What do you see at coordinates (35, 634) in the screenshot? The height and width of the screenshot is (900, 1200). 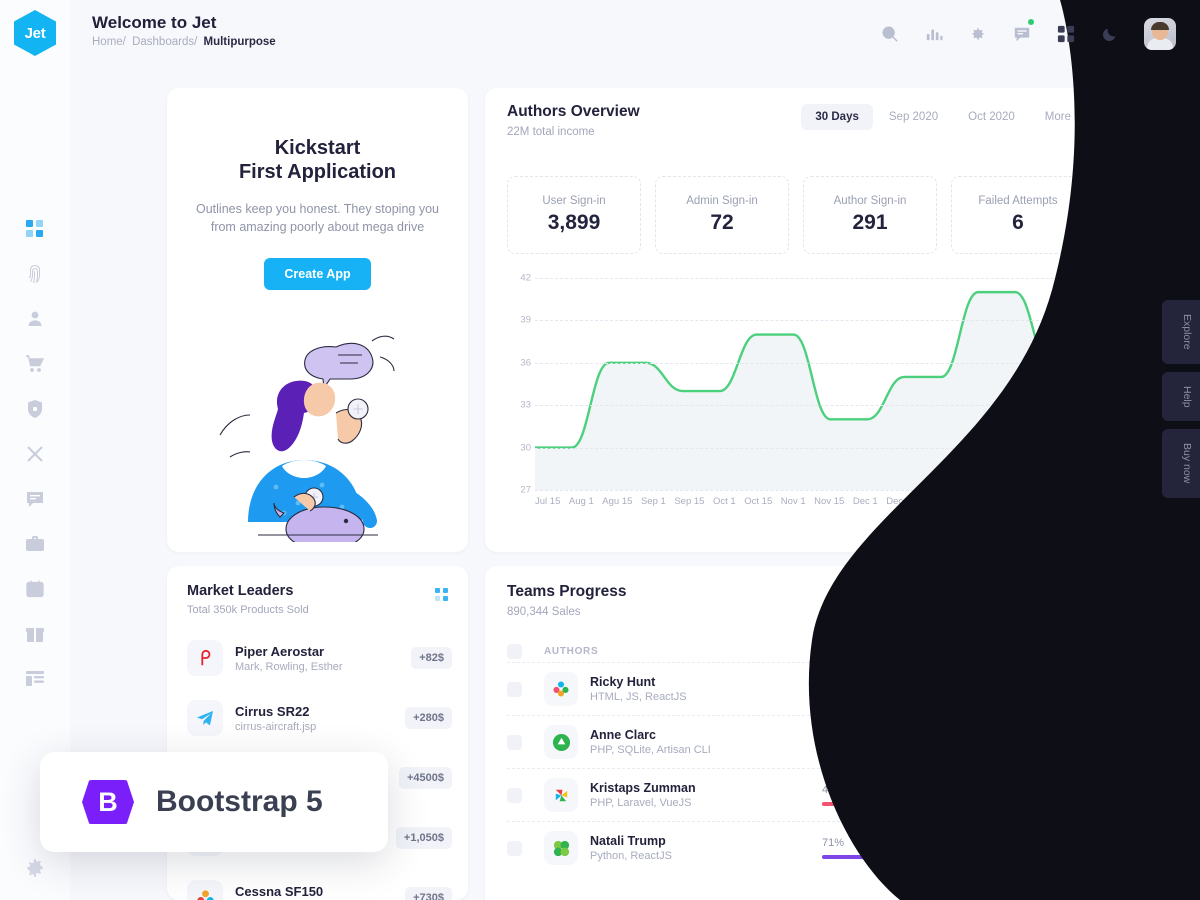 I see `sidebar-item-gift` at bounding box center [35, 634].